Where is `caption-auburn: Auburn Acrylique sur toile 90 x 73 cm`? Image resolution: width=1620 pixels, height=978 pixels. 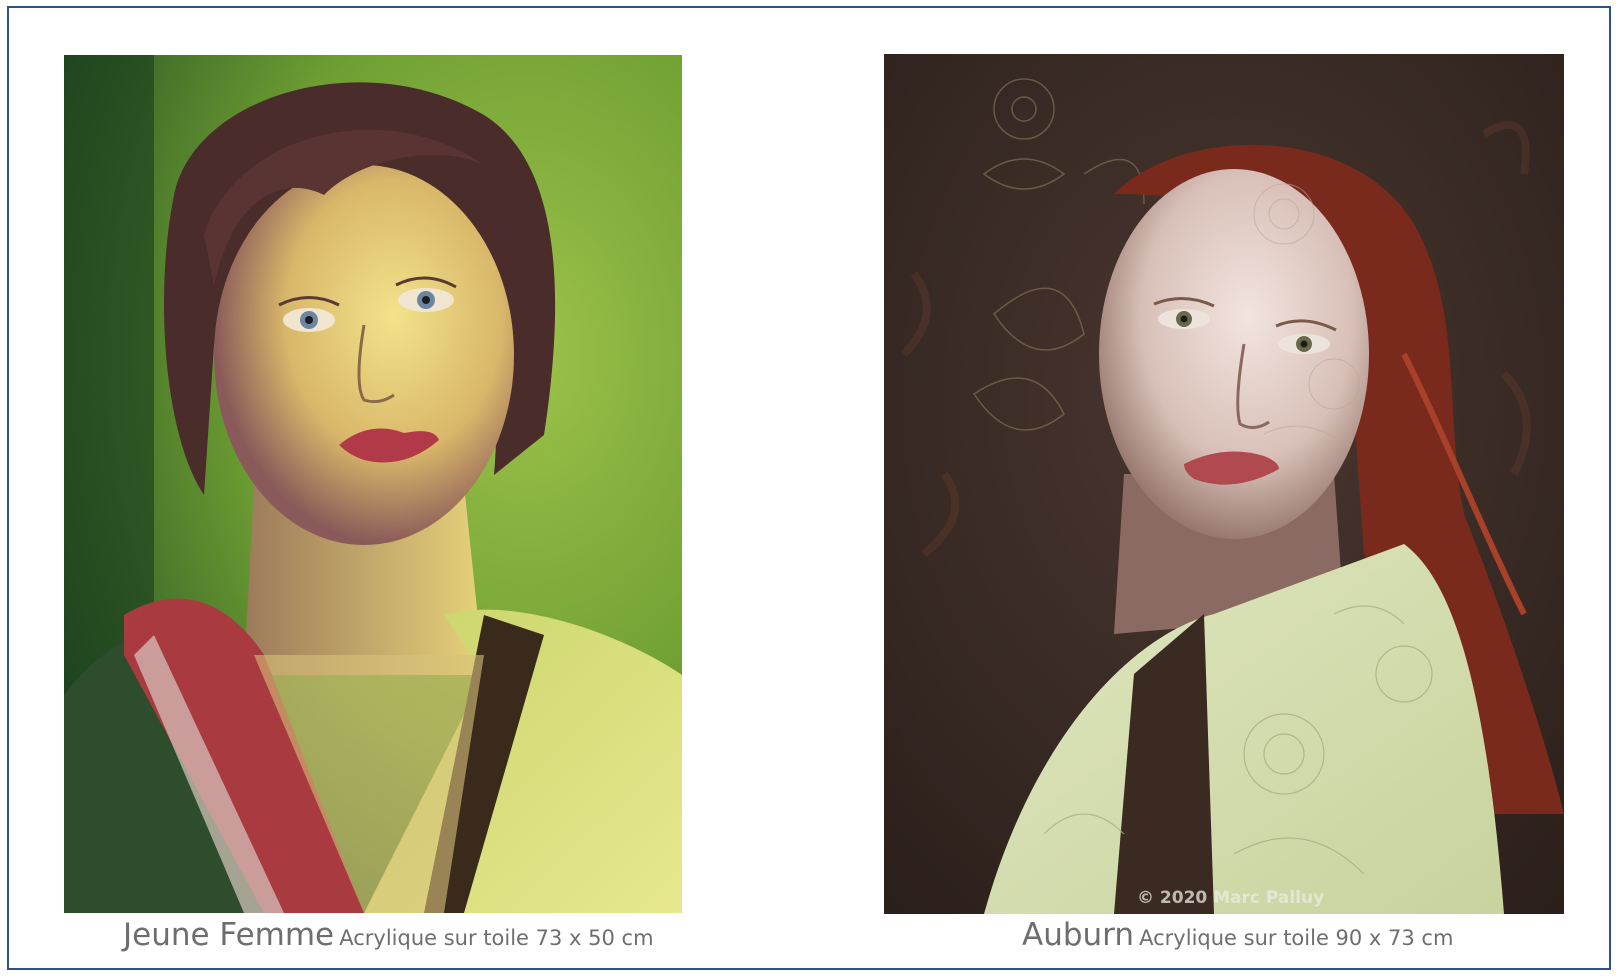 caption-auburn: Auburn Acrylique sur toile 90 x 73 cm is located at coordinates (1237, 935).